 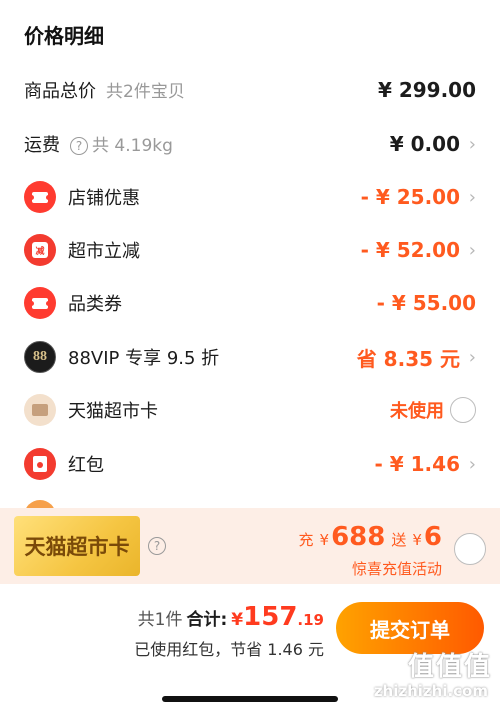 What do you see at coordinates (250, 250) in the screenshot?
I see `row-supermarket-discount: 减 超市立减 - ¥ 52.00 ›` at bounding box center [250, 250].